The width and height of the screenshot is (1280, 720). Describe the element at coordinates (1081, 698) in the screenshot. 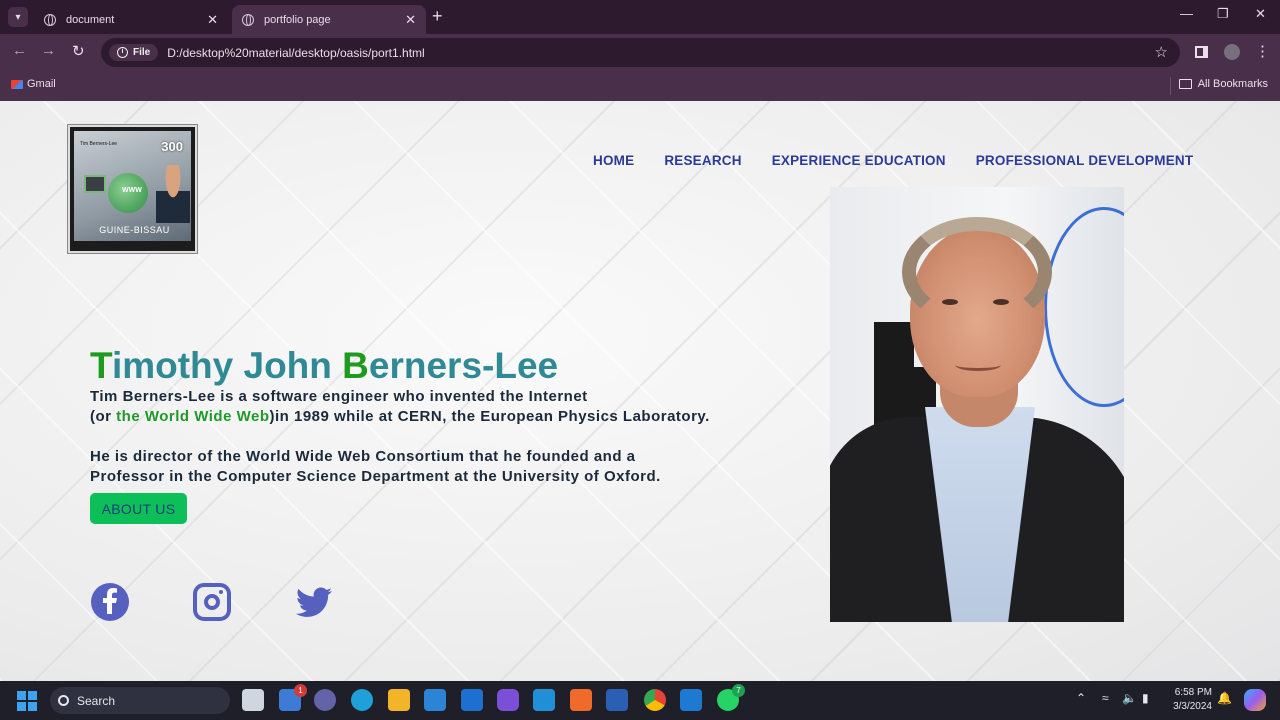

I see `tray-chevron-icon: ⌃` at that location.